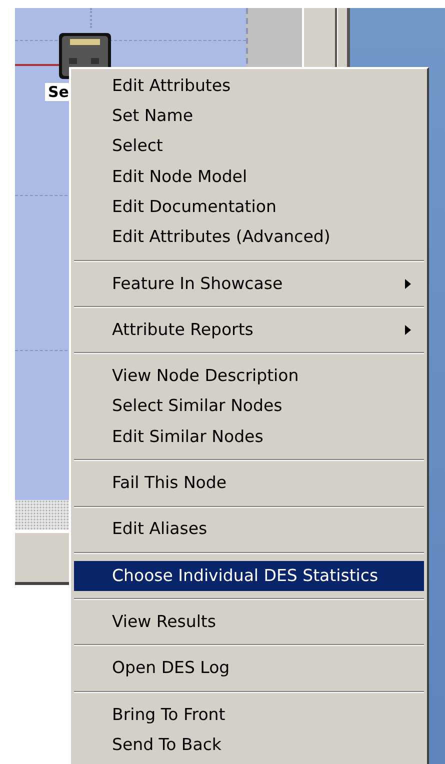 This screenshot has width=445, height=764. Describe the element at coordinates (249, 576) in the screenshot. I see `menu-item: Choose Individual DES Statistics` at that location.